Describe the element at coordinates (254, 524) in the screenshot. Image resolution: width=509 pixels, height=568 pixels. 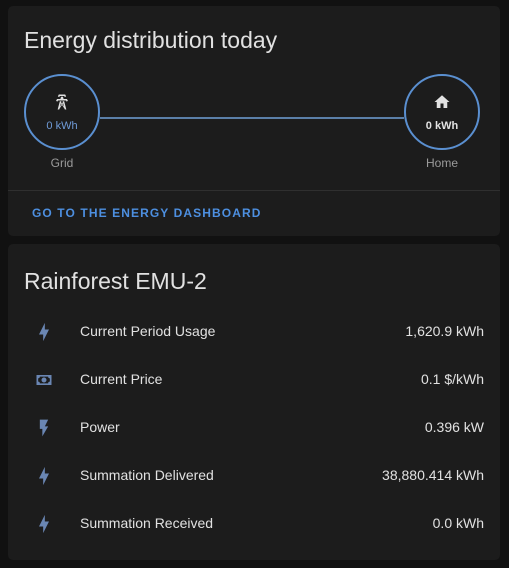
I see `entity-row-summation-received: Summation Received 0.0 kWh` at that location.